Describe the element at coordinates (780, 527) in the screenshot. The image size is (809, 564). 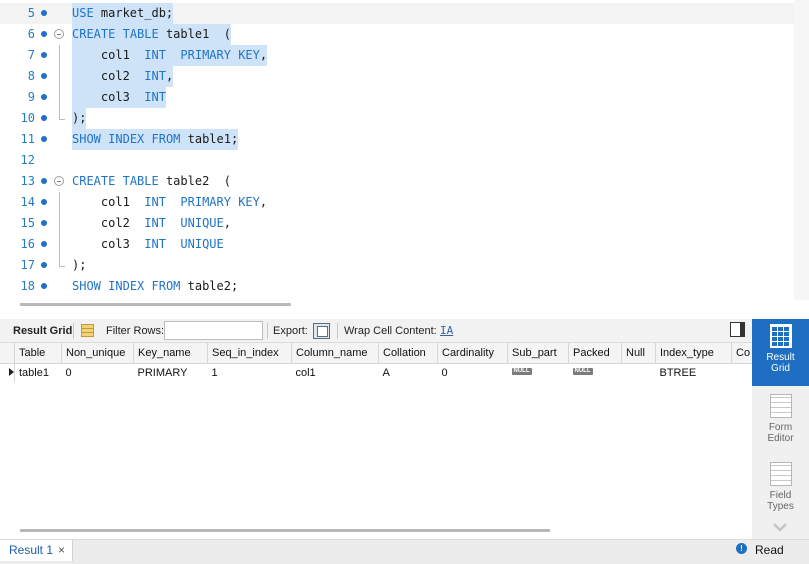
I see `chevron-down-icon` at that location.